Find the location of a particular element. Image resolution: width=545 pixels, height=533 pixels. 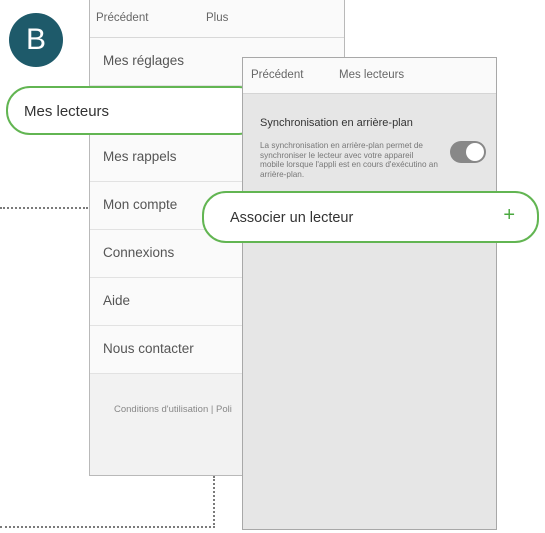

navbar: Précédent Mes lecteurs is located at coordinates (369, 76).